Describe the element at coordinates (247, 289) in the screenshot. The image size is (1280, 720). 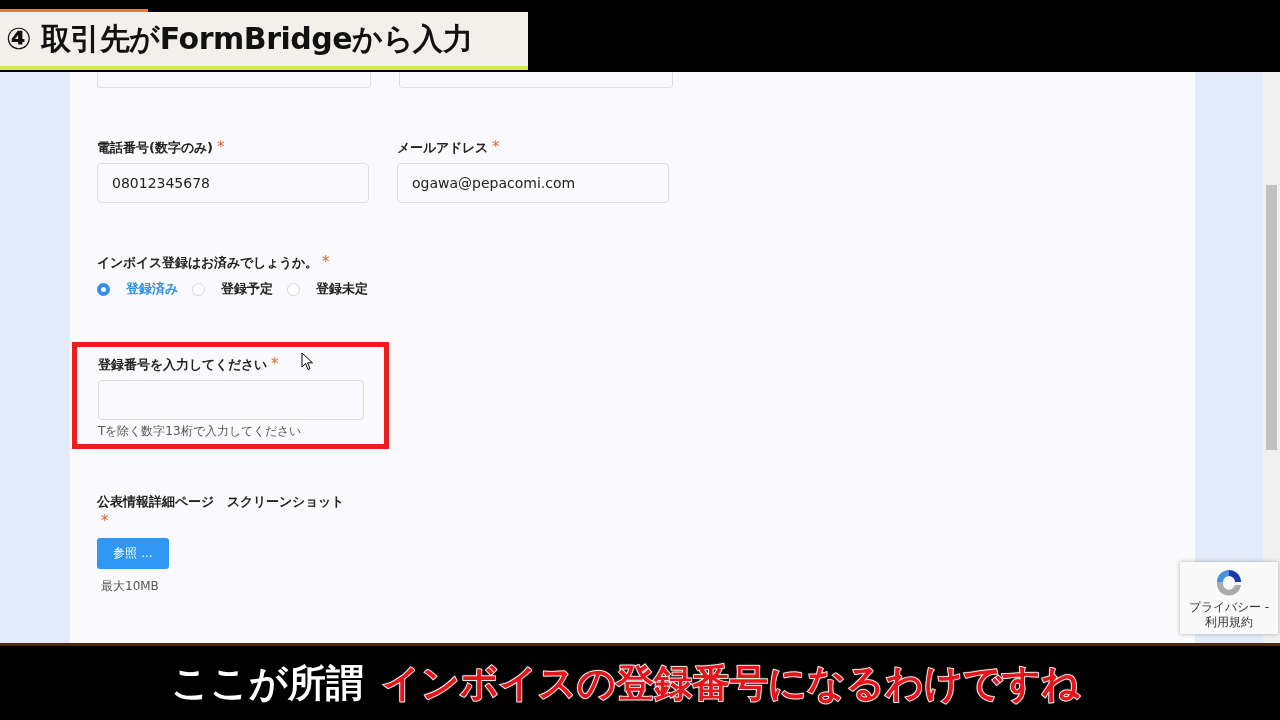
I see `radio-label: 登録予定` at that location.